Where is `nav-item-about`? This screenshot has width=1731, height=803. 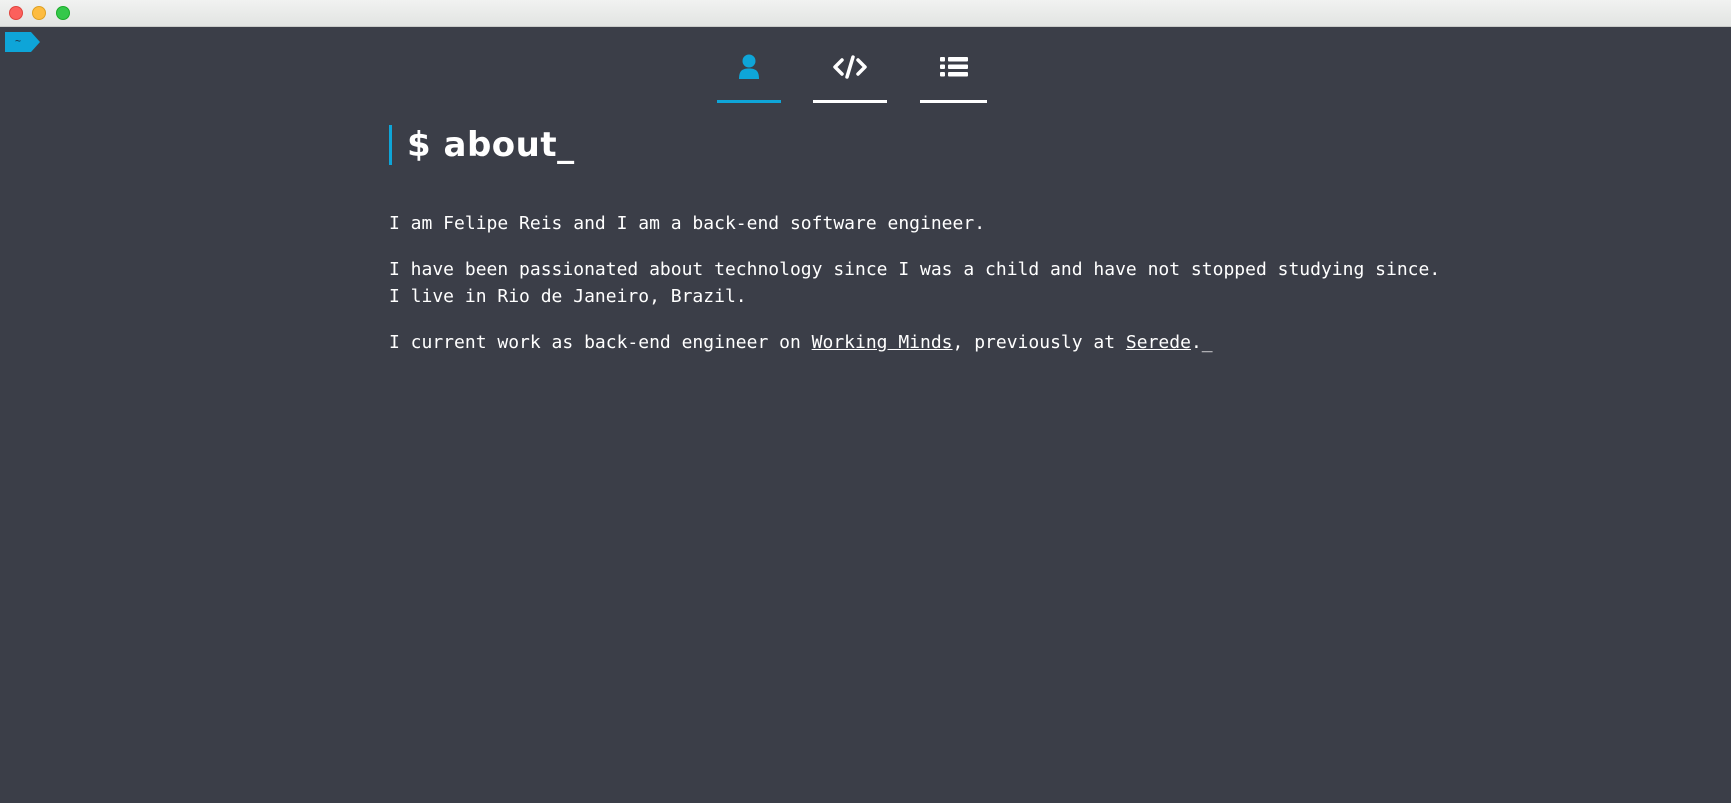
nav-item-about is located at coordinates (749, 74).